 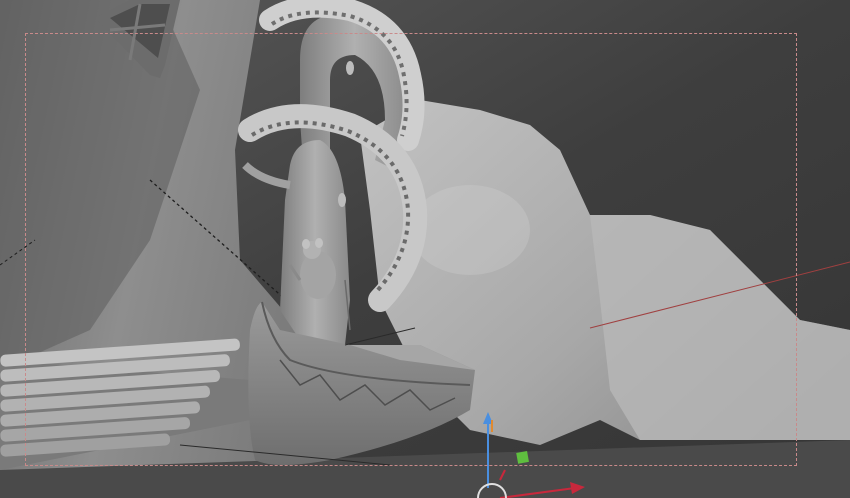 What do you see at coordinates (342, 200) in the screenshot?
I see `mini-figure-lower` at bounding box center [342, 200].